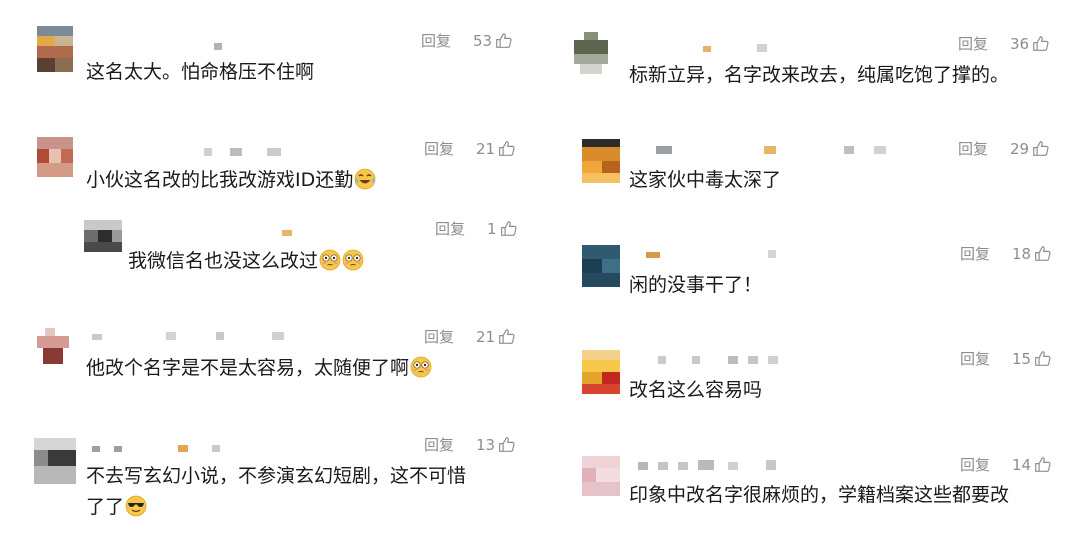 The height and width of the screenshot is (542, 1080). I want to click on comment-actions: 回复 13, so click(469, 444).